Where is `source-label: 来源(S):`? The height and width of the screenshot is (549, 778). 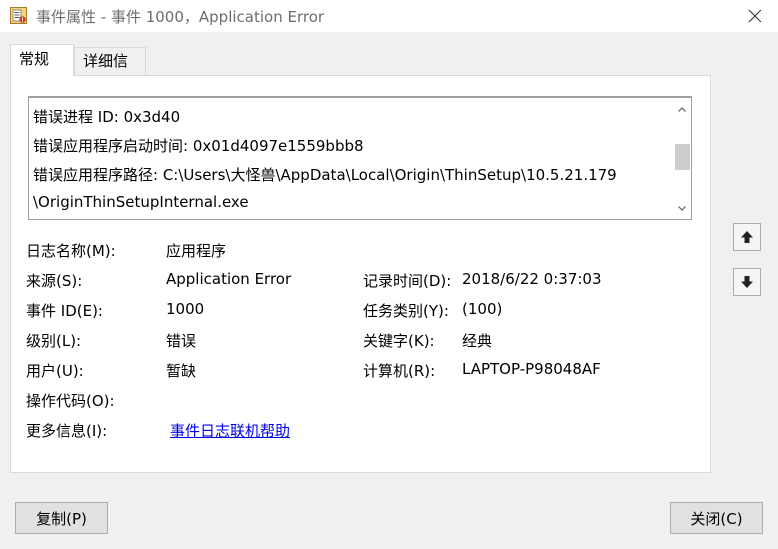
source-label: 来源(S): is located at coordinates (54, 281).